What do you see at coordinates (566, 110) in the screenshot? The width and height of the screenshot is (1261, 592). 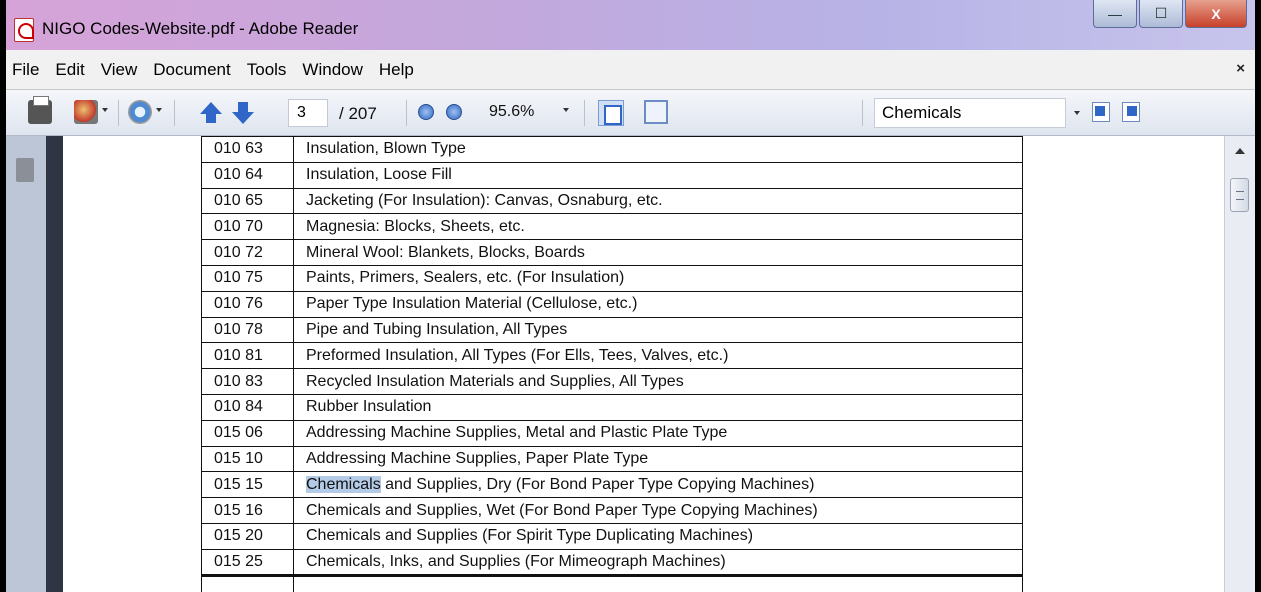 I see `zoom-dropdown-icon` at bounding box center [566, 110].